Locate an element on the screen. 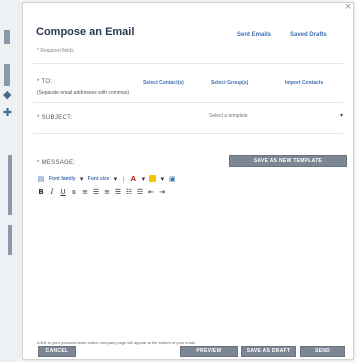 This screenshot has height=362, width=356. background-color-icon is located at coordinates (153, 178).